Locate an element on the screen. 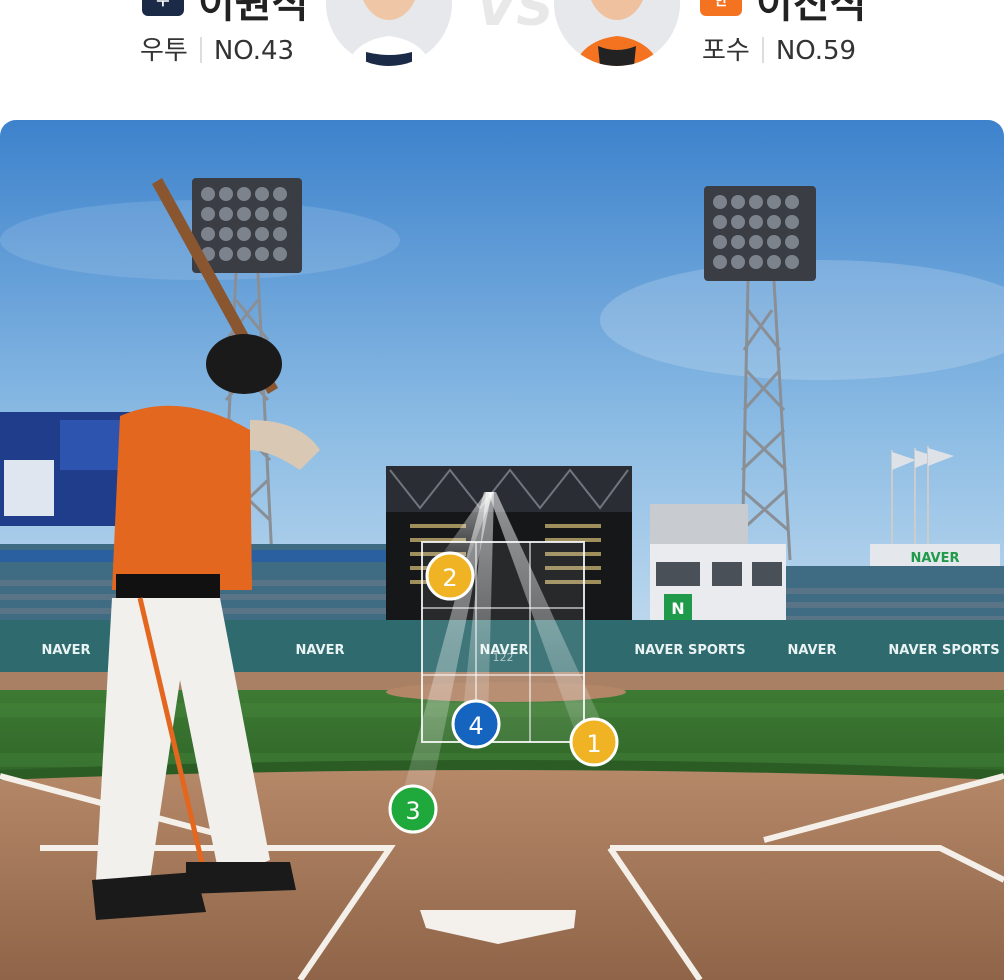 Image resolution: width=1004 pixels, height=980 pixels. batter-face-icon is located at coordinates (389, 33).